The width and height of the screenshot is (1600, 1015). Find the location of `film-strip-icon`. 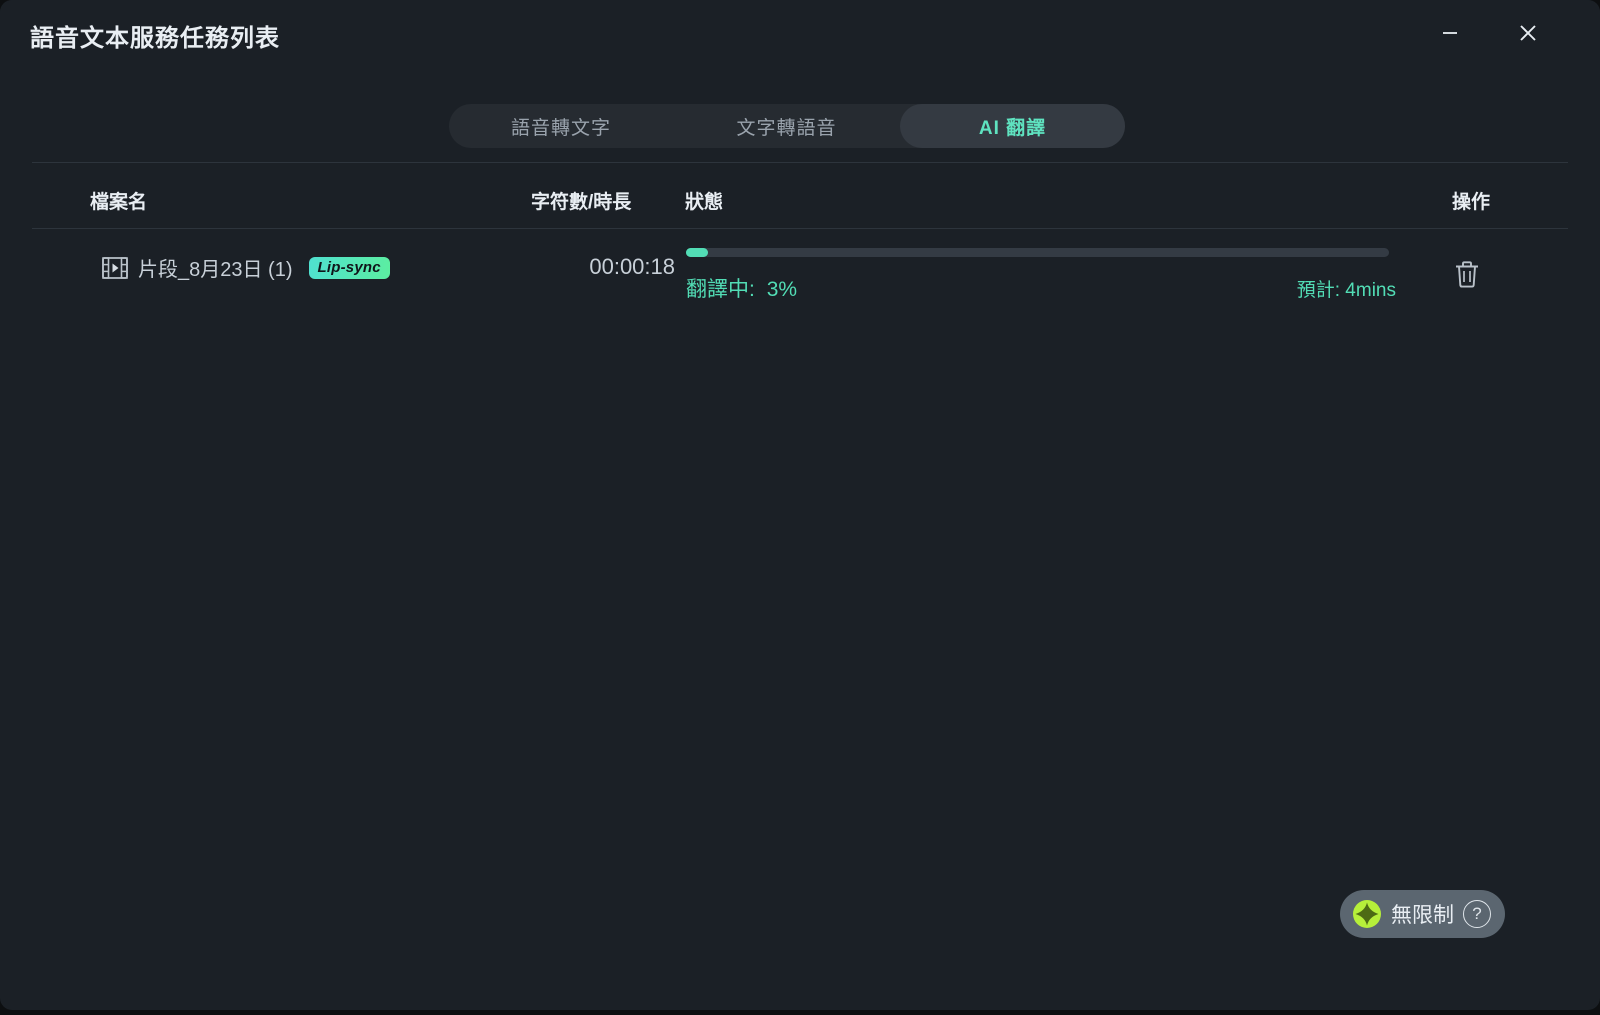

film-strip-icon is located at coordinates (115, 267).